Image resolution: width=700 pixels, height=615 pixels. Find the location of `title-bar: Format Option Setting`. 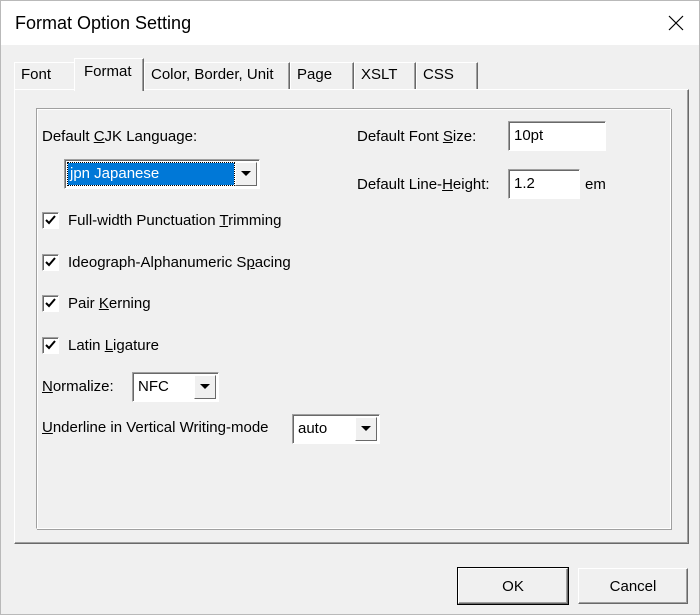

title-bar: Format Option Setting is located at coordinates (350, 23).